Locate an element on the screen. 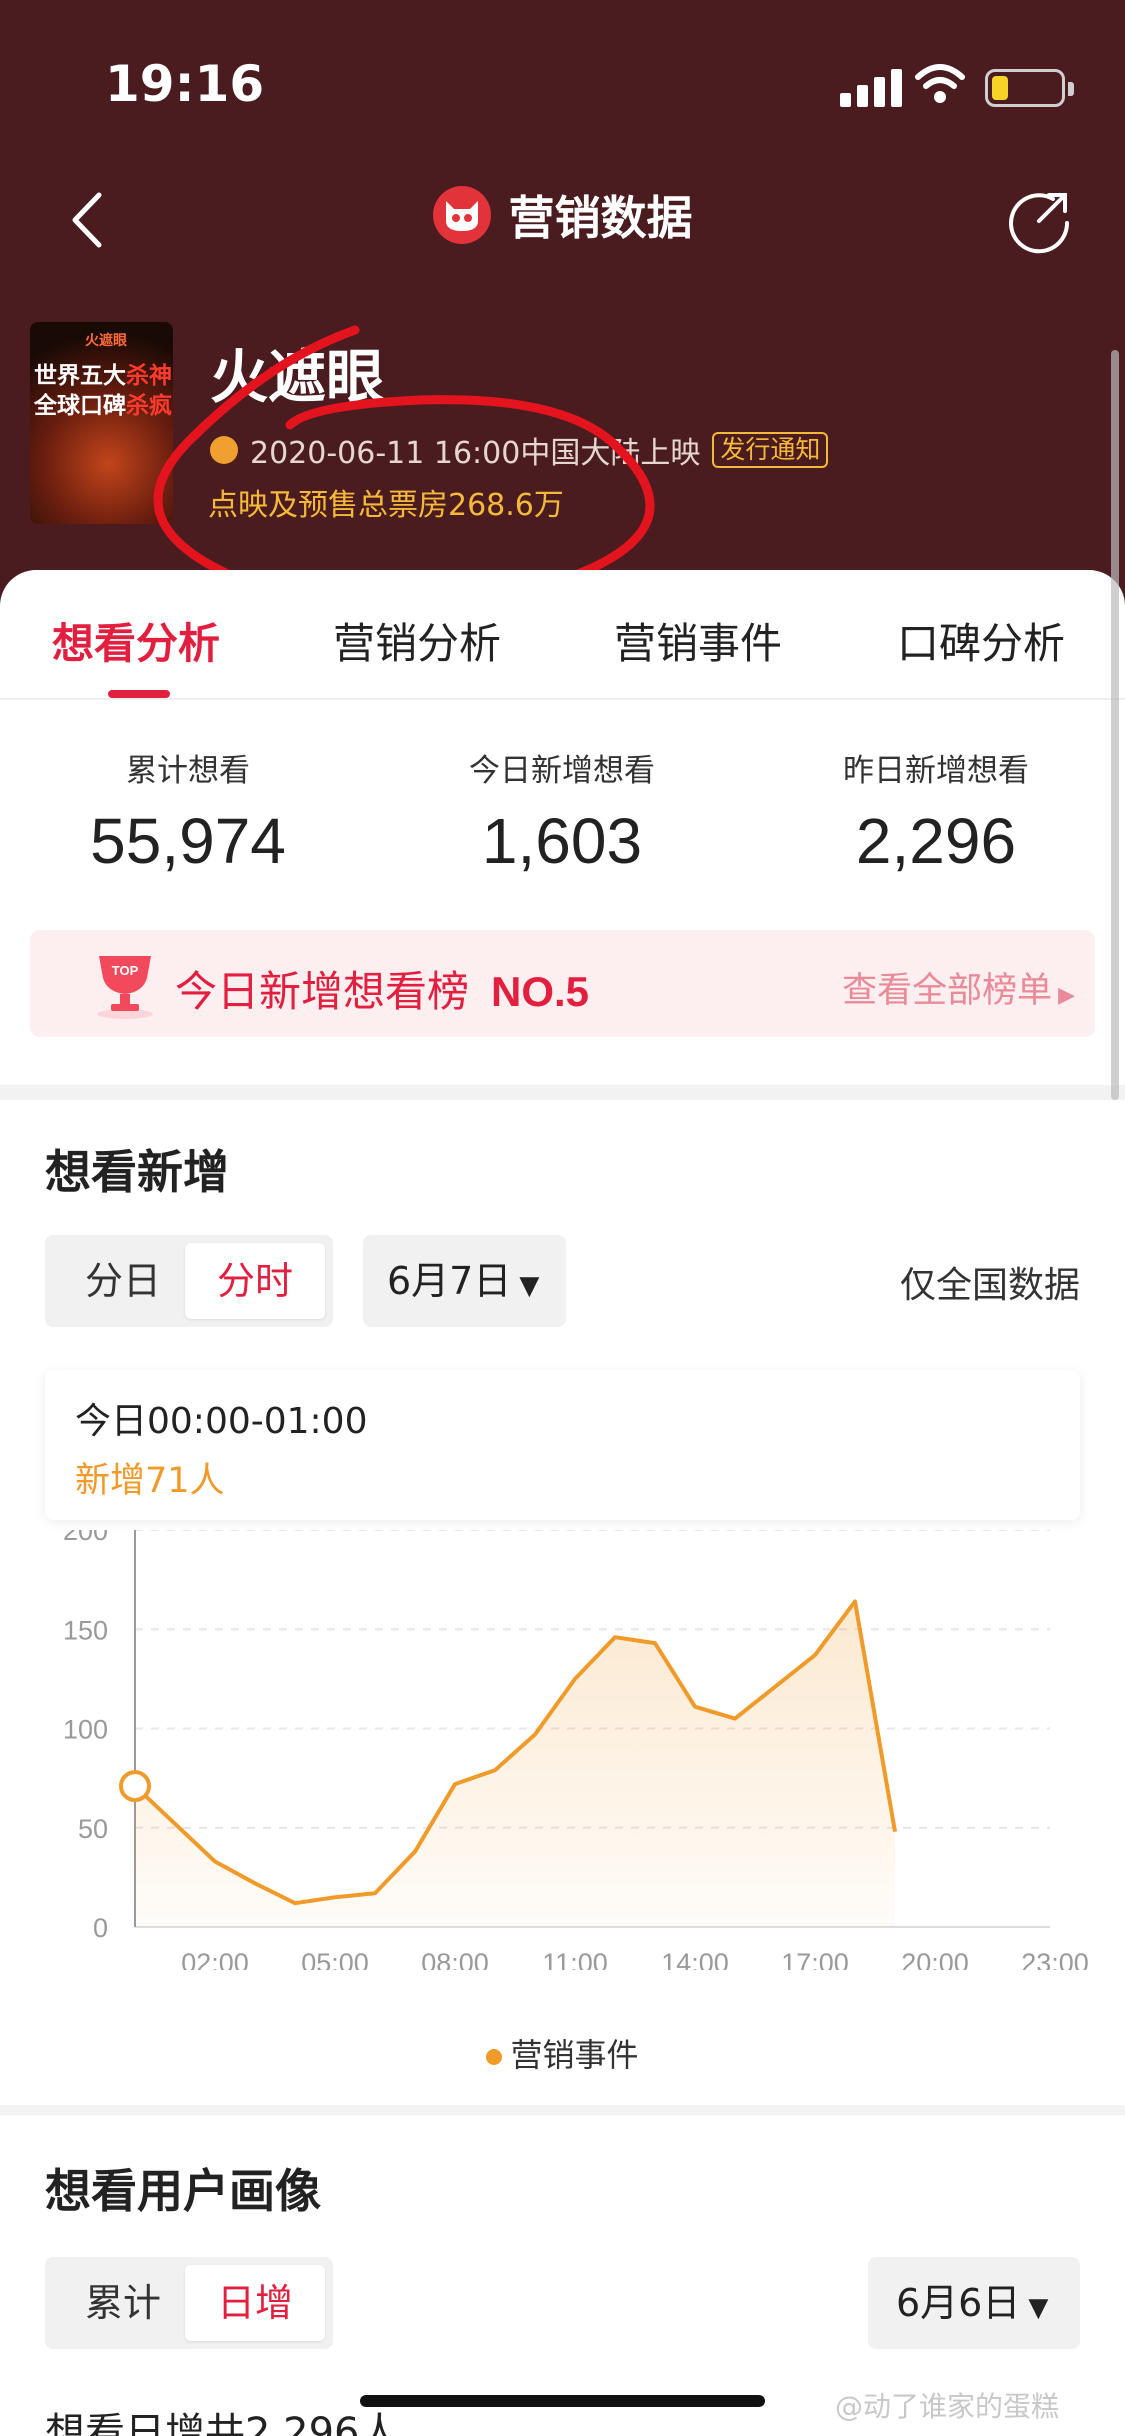 This screenshot has width=1125, height=2436. release-notice-badge: 发行通知 is located at coordinates (770, 450).